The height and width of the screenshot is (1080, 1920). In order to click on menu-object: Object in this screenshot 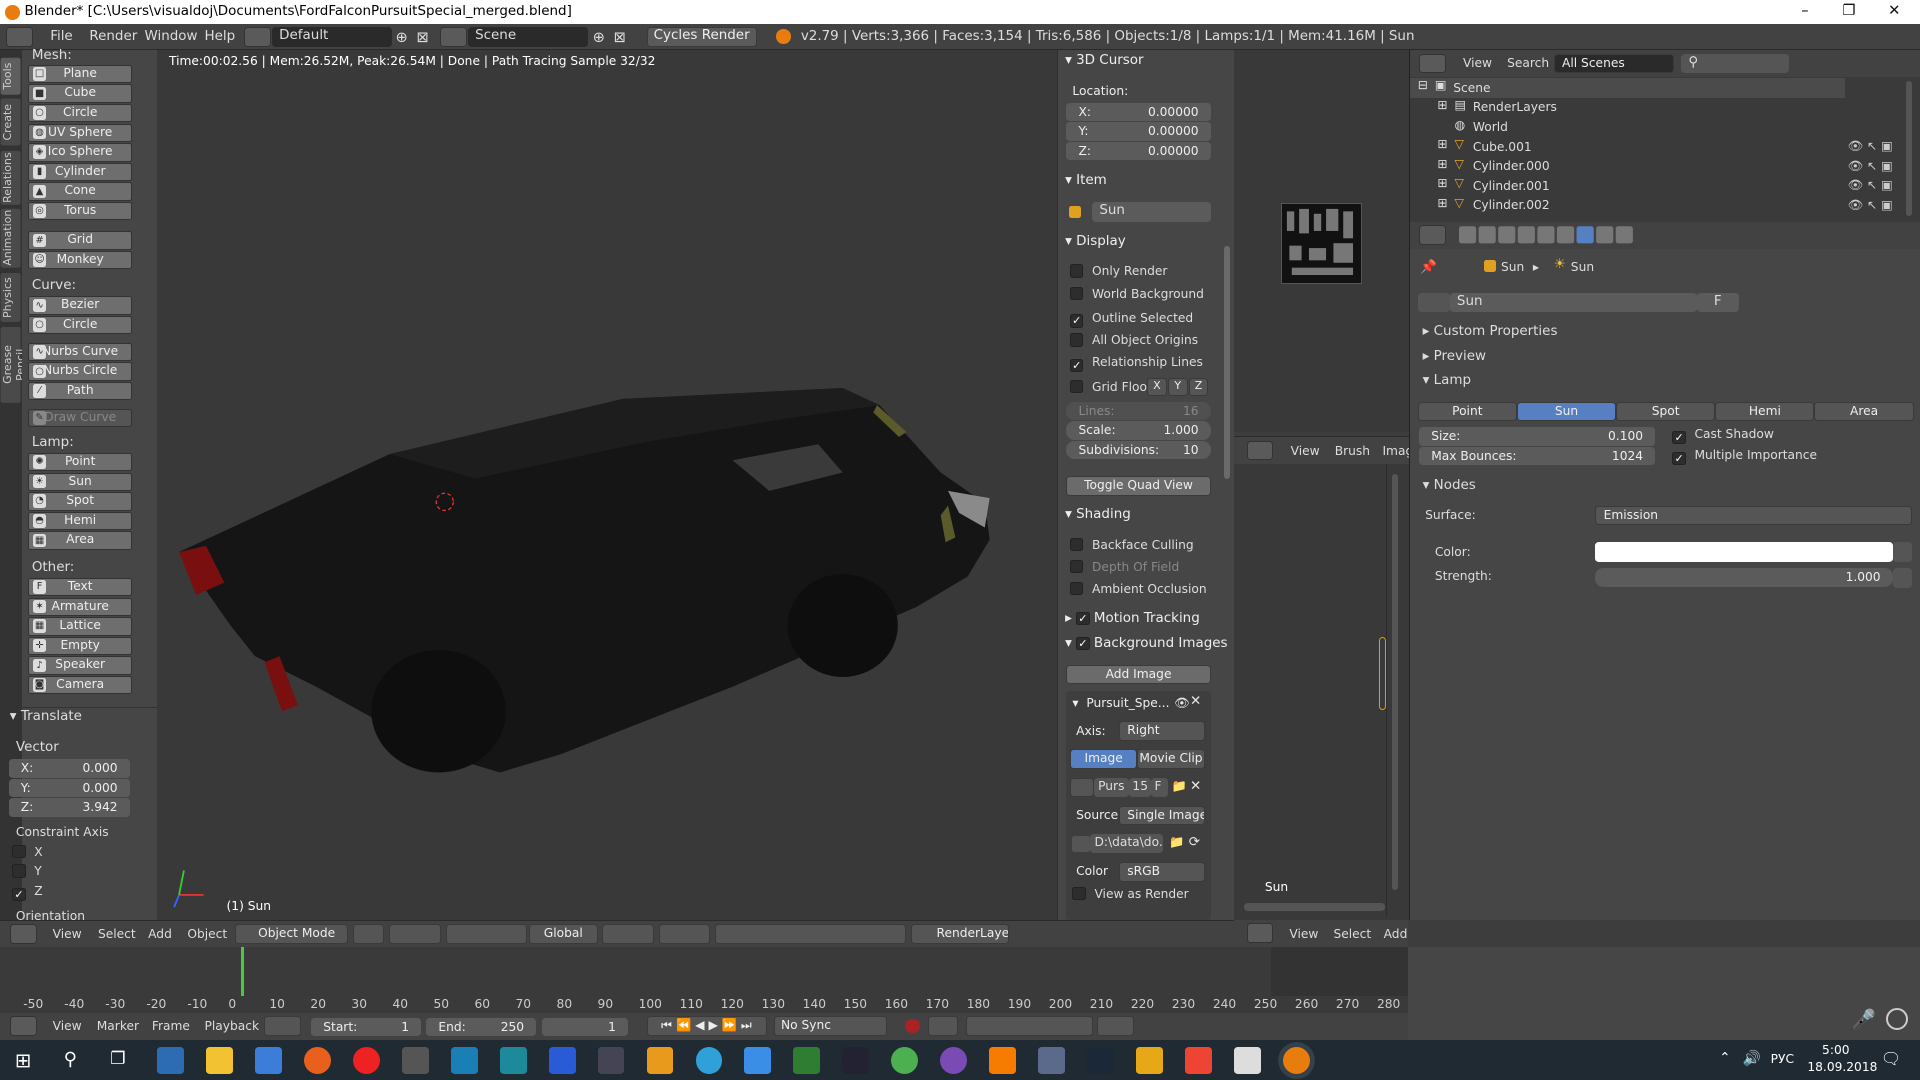, I will do `click(207, 934)`.